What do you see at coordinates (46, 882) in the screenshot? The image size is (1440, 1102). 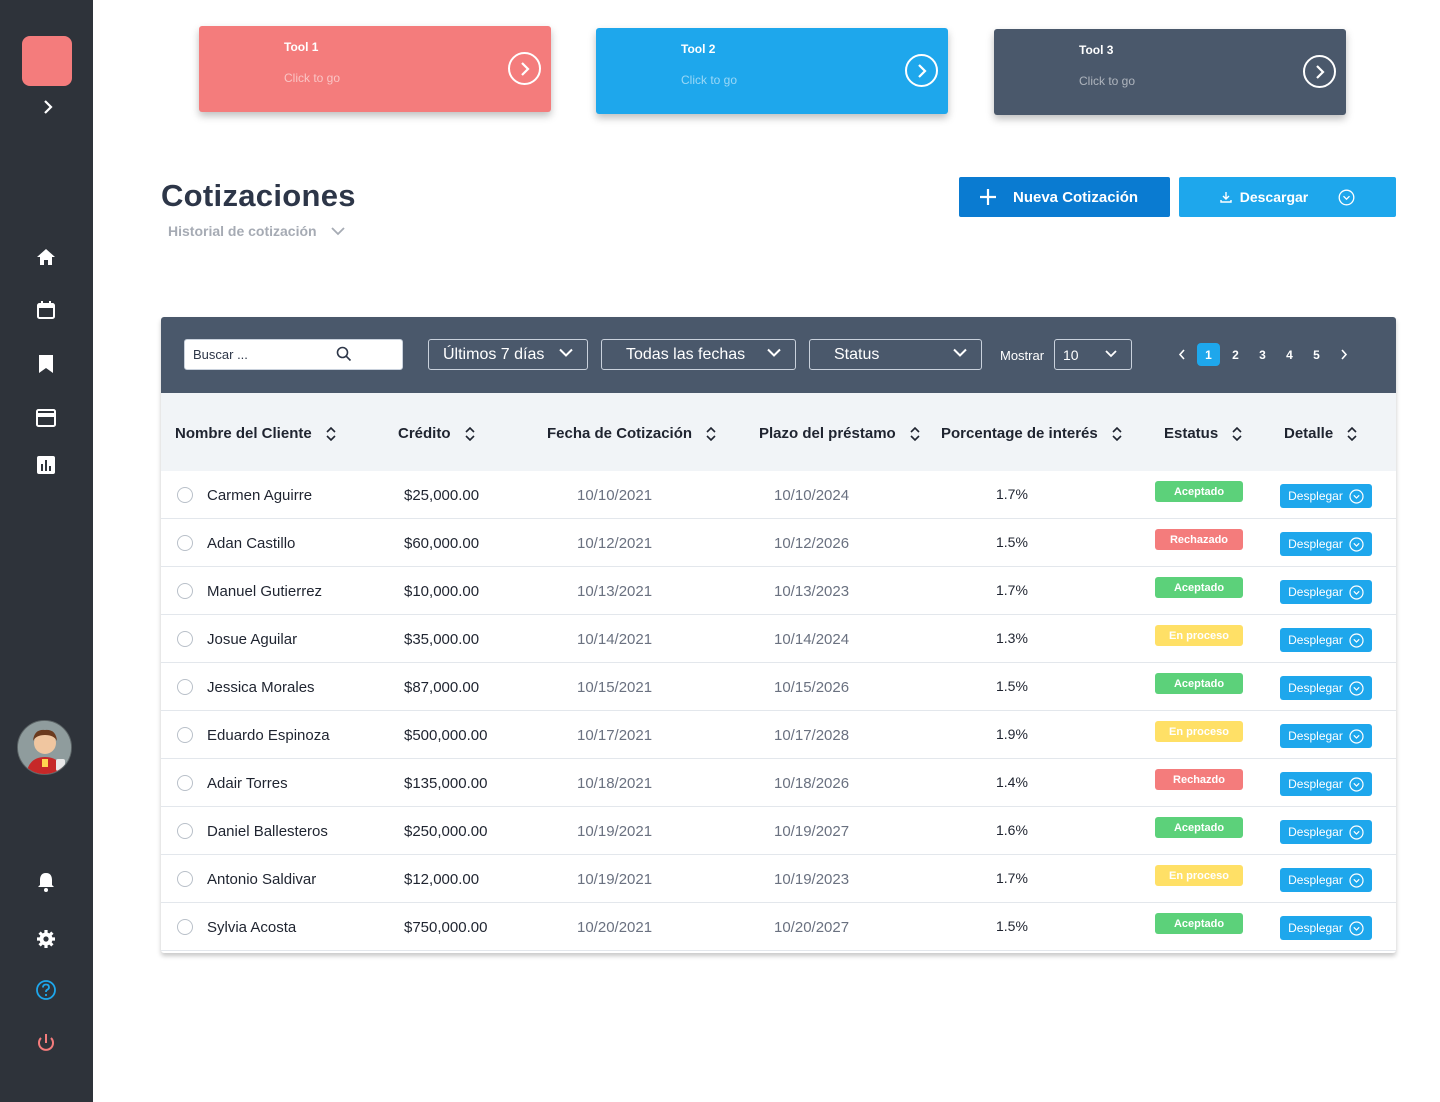 I see `bell-icon` at bounding box center [46, 882].